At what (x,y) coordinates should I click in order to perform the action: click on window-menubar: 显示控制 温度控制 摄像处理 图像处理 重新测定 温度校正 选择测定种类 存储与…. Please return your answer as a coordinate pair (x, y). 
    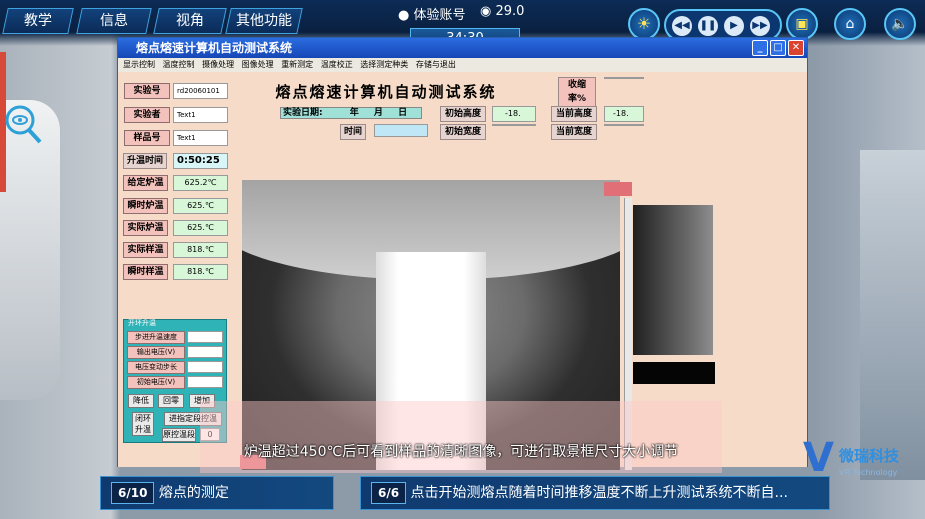
    Looking at the image, I should click on (462, 65).